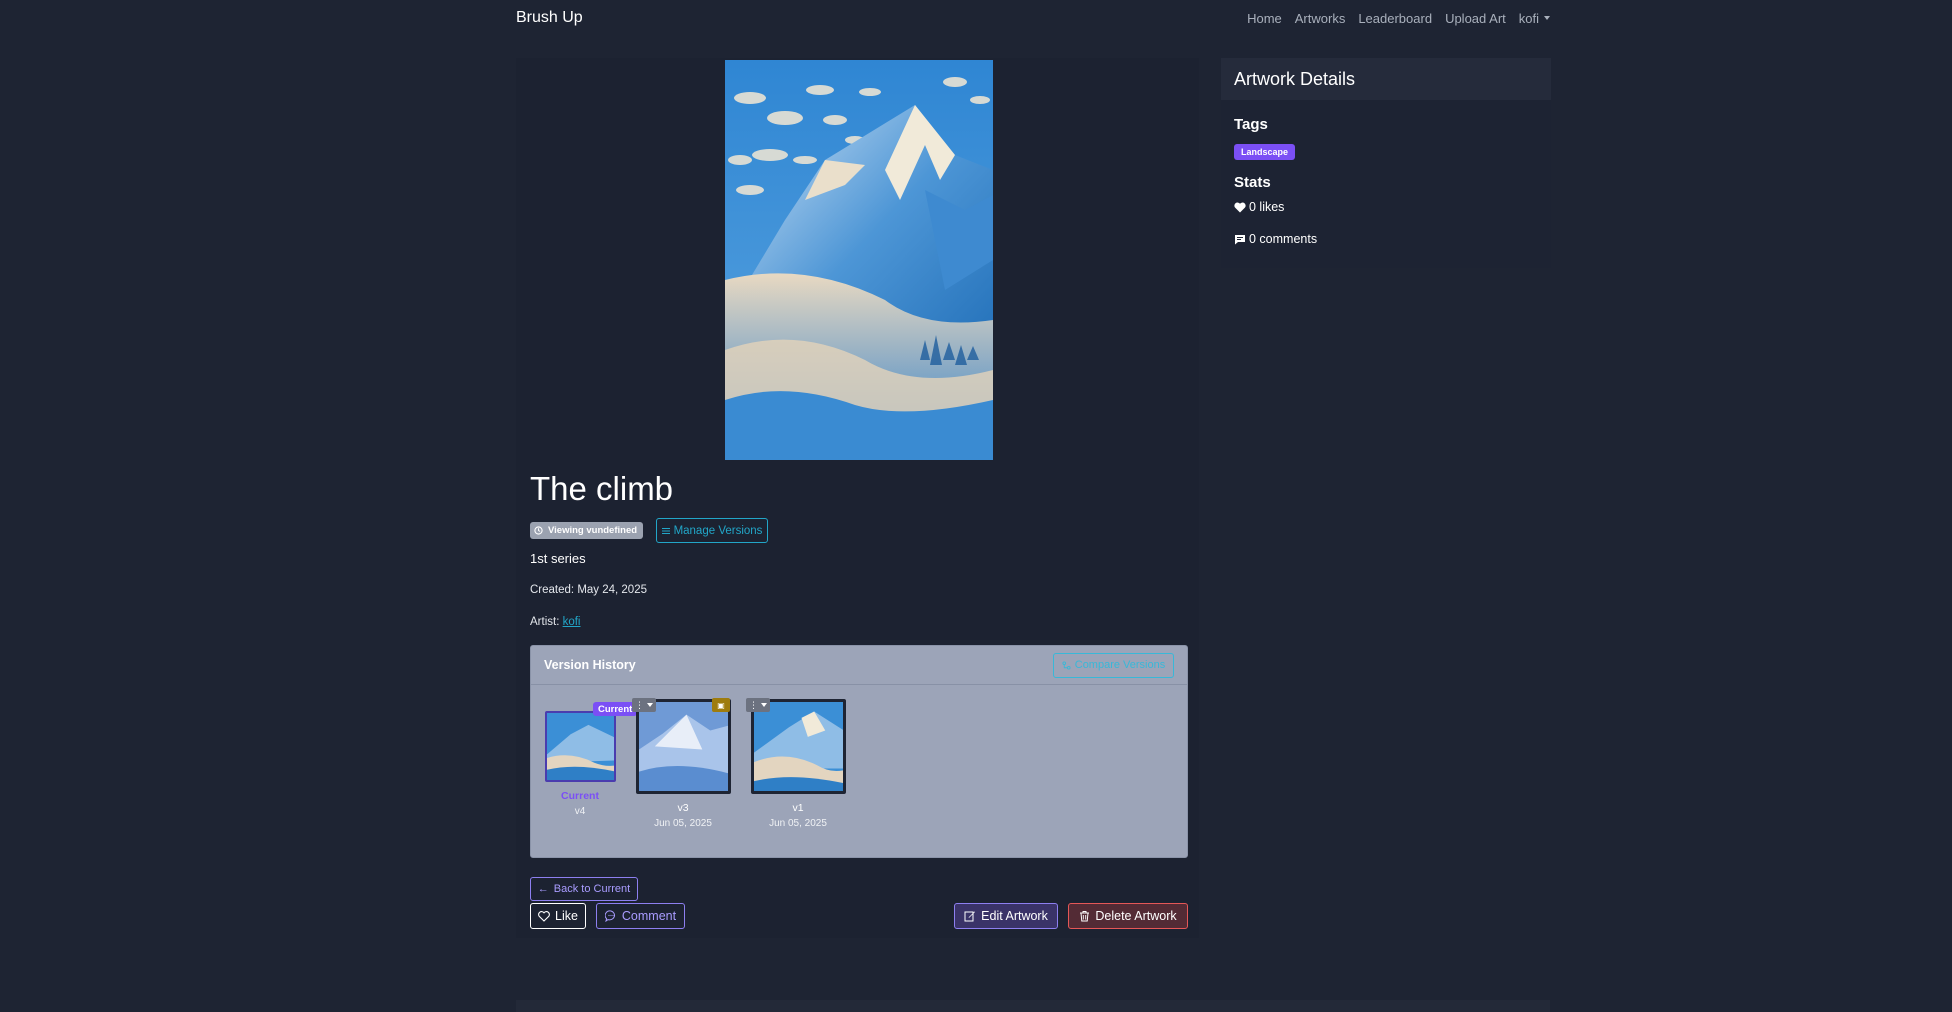  I want to click on created-label: Created:, so click(552, 590).